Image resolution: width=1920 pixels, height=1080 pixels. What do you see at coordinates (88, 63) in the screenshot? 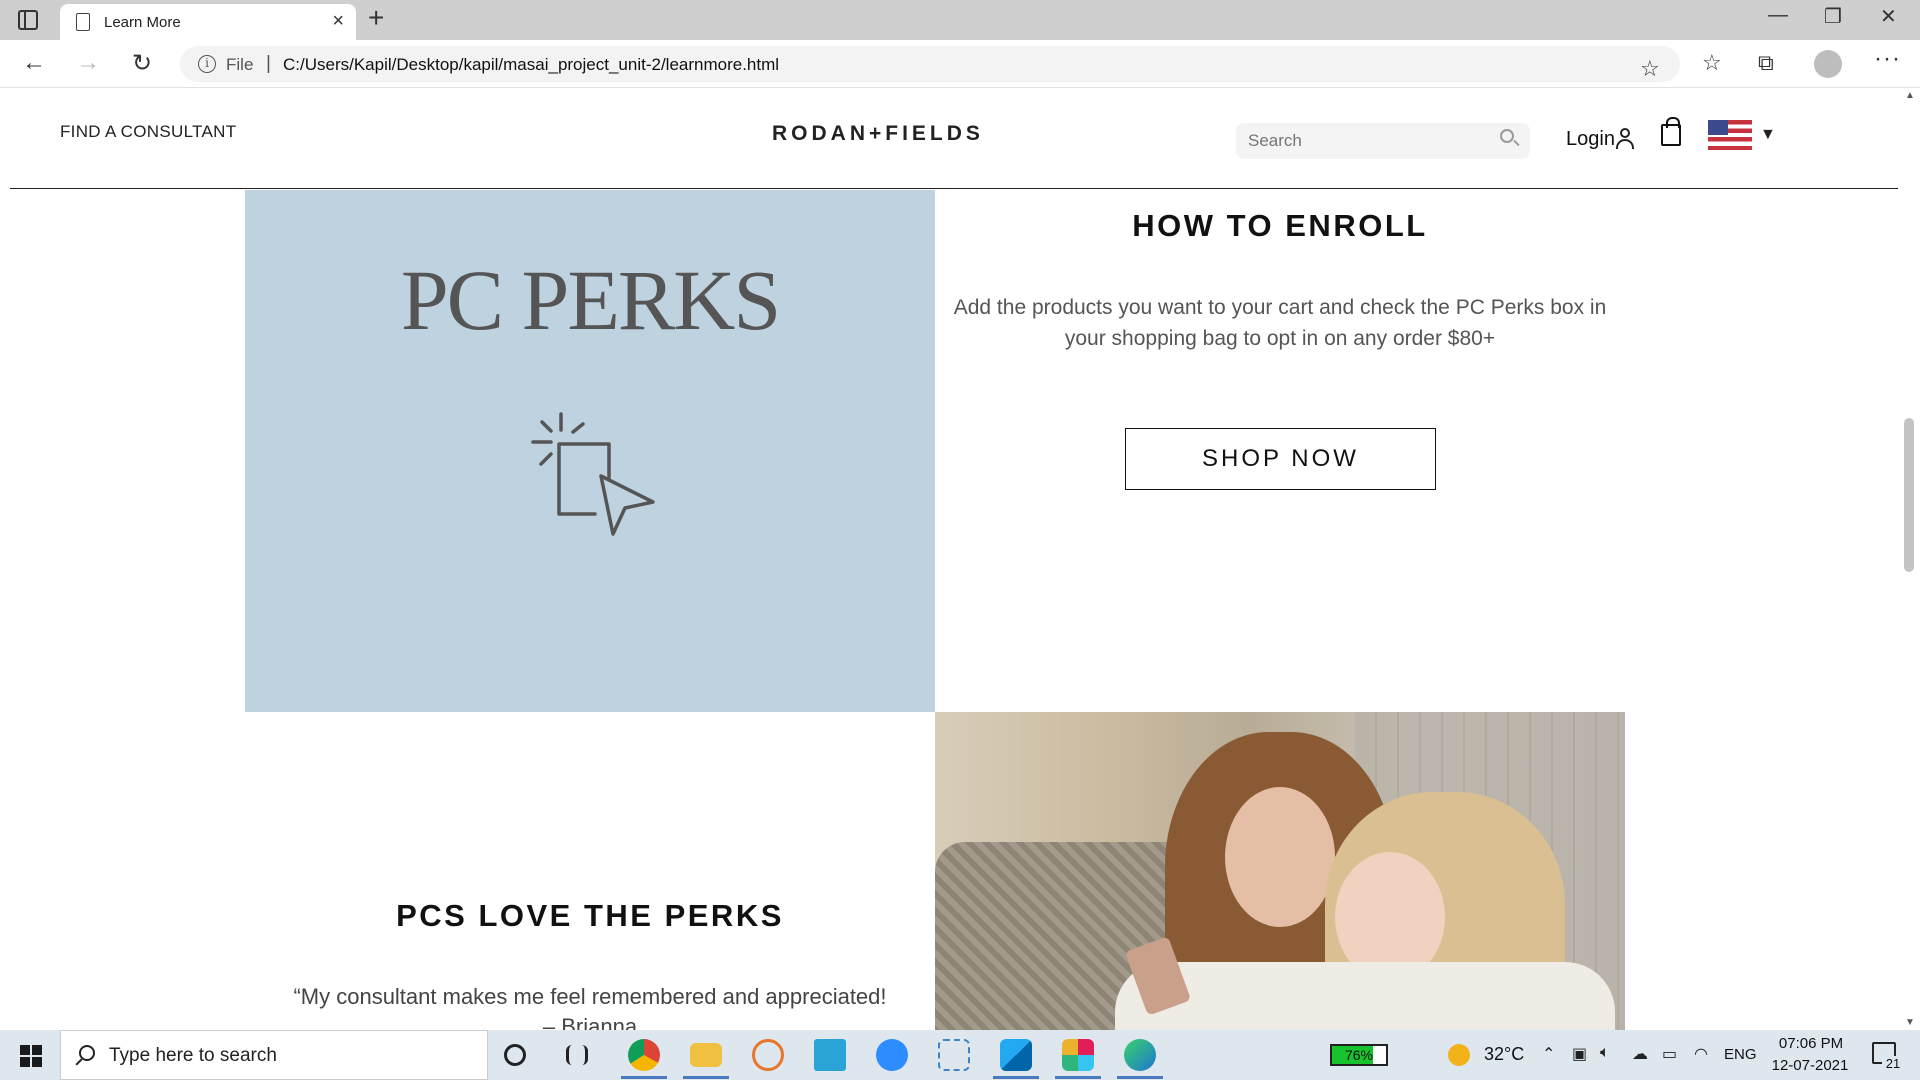
I see `forward-icon: →` at bounding box center [88, 63].